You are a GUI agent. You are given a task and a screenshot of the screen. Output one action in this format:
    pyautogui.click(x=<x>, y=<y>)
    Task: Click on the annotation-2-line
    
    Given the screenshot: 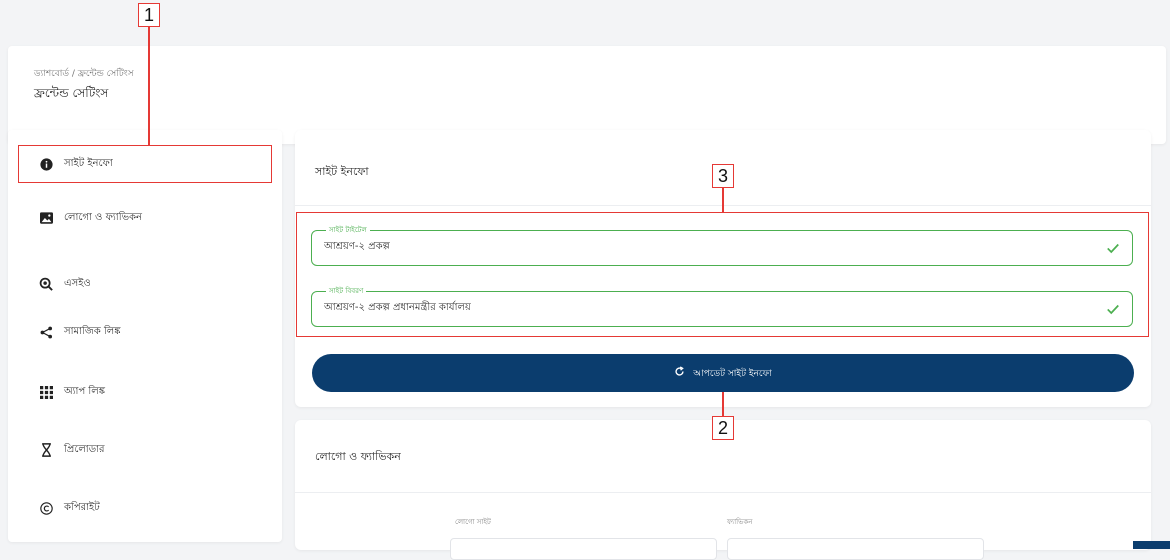 What is the action you would take?
    pyautogui.click(x=723, y=404)
    